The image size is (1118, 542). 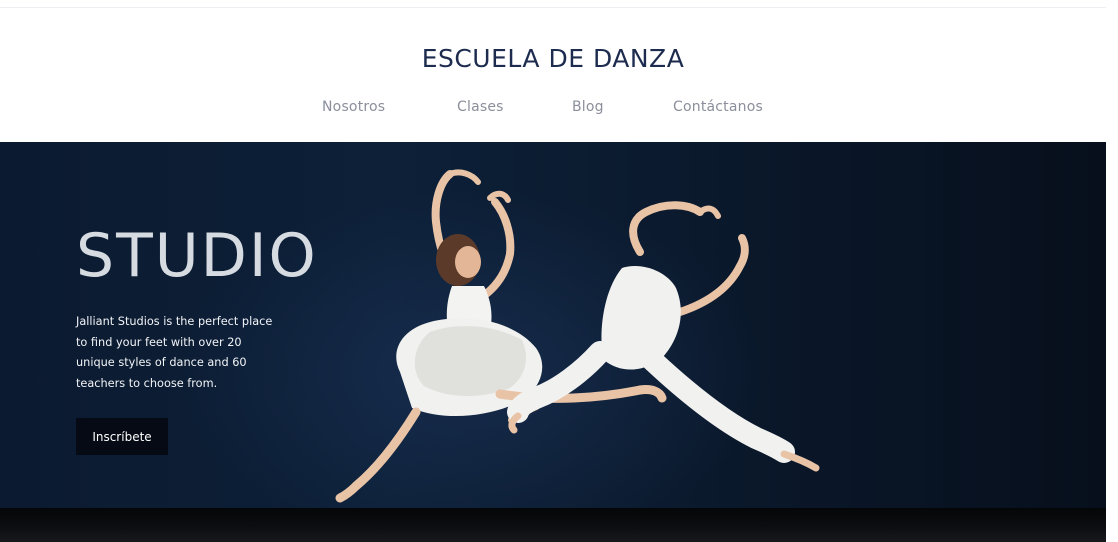 What do you see at coordinates (1112, 271) in the screenshot?
I see `scrollbar-gutter` at bounding box center [1112, 271].